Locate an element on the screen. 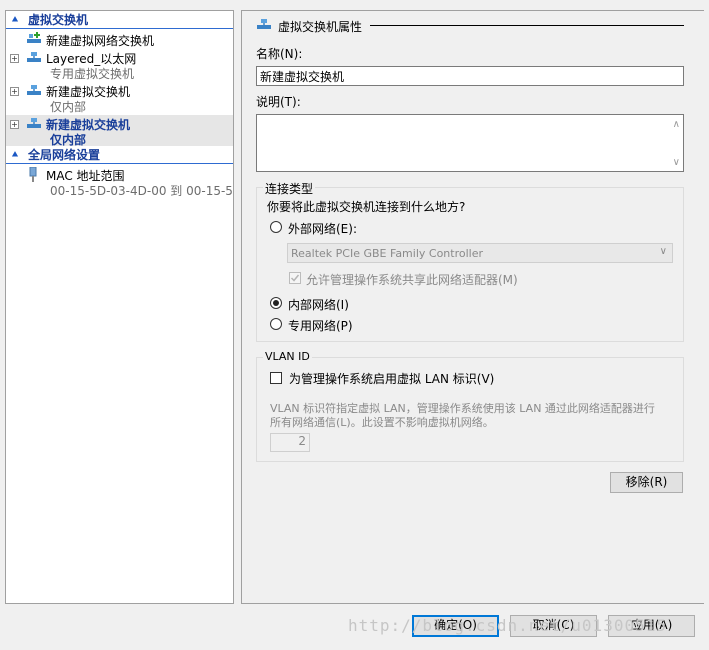 This screenshot has width=709, height=650. section-virtual-switches: ⯅ 虚拟交换机 is located at coordinates (119, 21).